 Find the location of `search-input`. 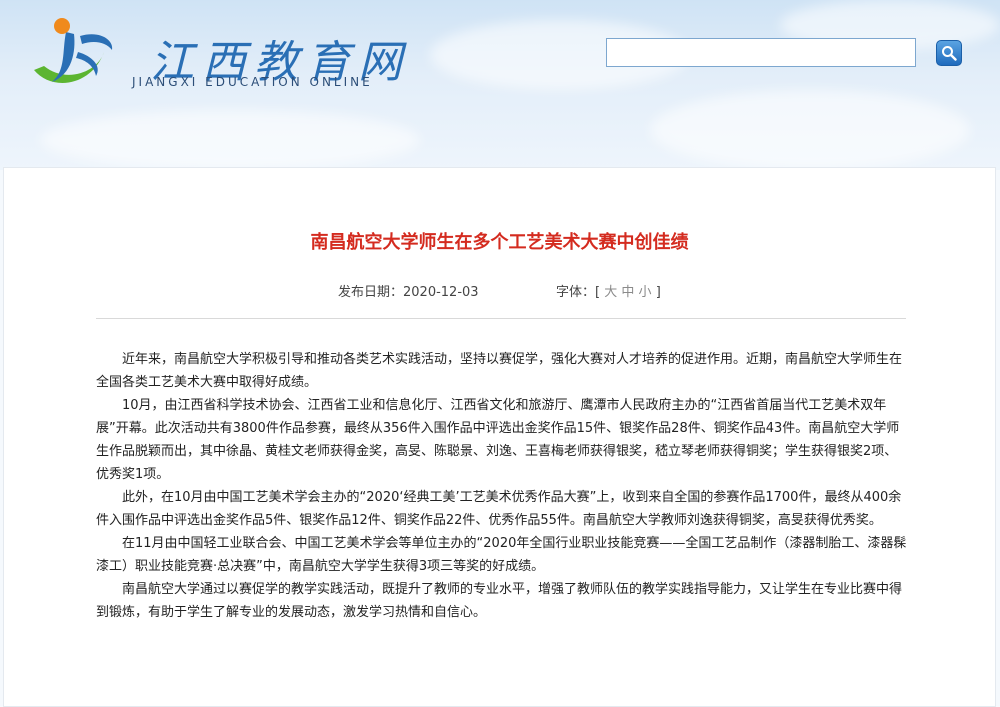

search-input is located at coordinates (761, 52).